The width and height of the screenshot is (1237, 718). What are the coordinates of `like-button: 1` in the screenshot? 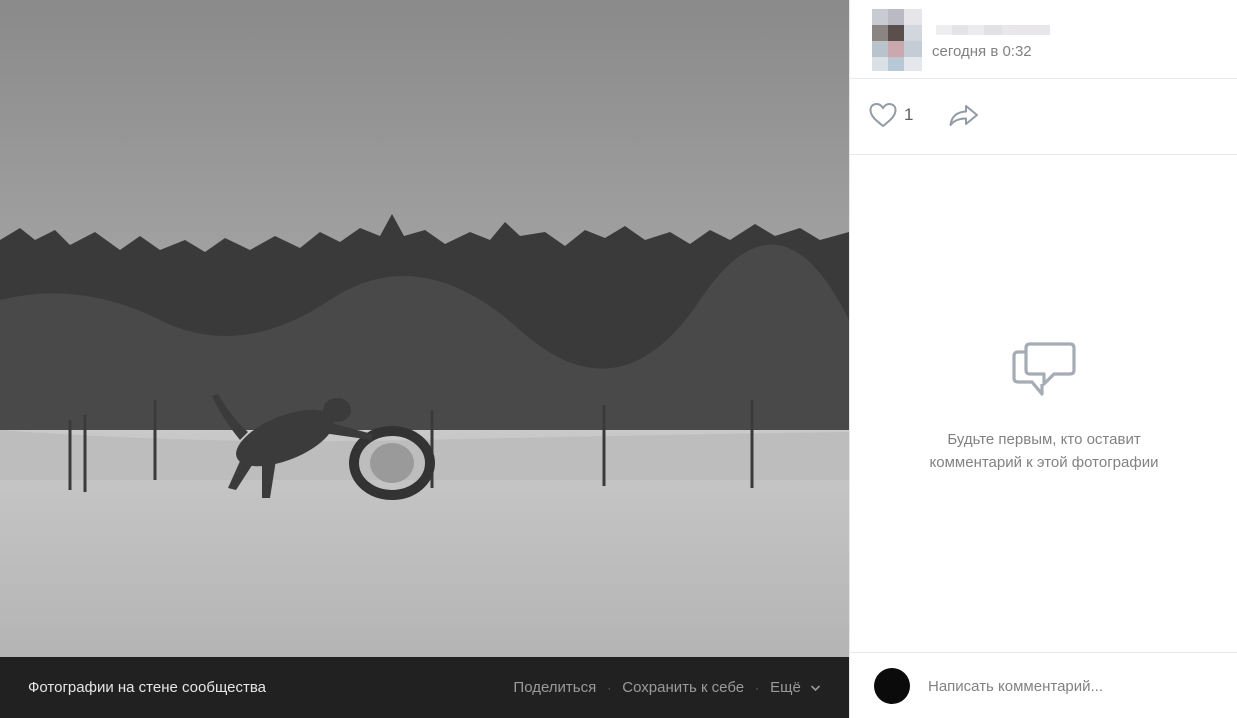 It's located at (890, 115).